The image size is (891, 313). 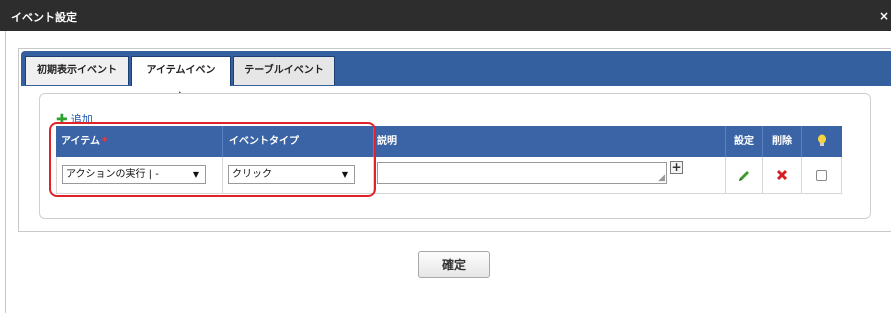 I want to click on header-delete-label: 削除, so click(x=782, y=141).